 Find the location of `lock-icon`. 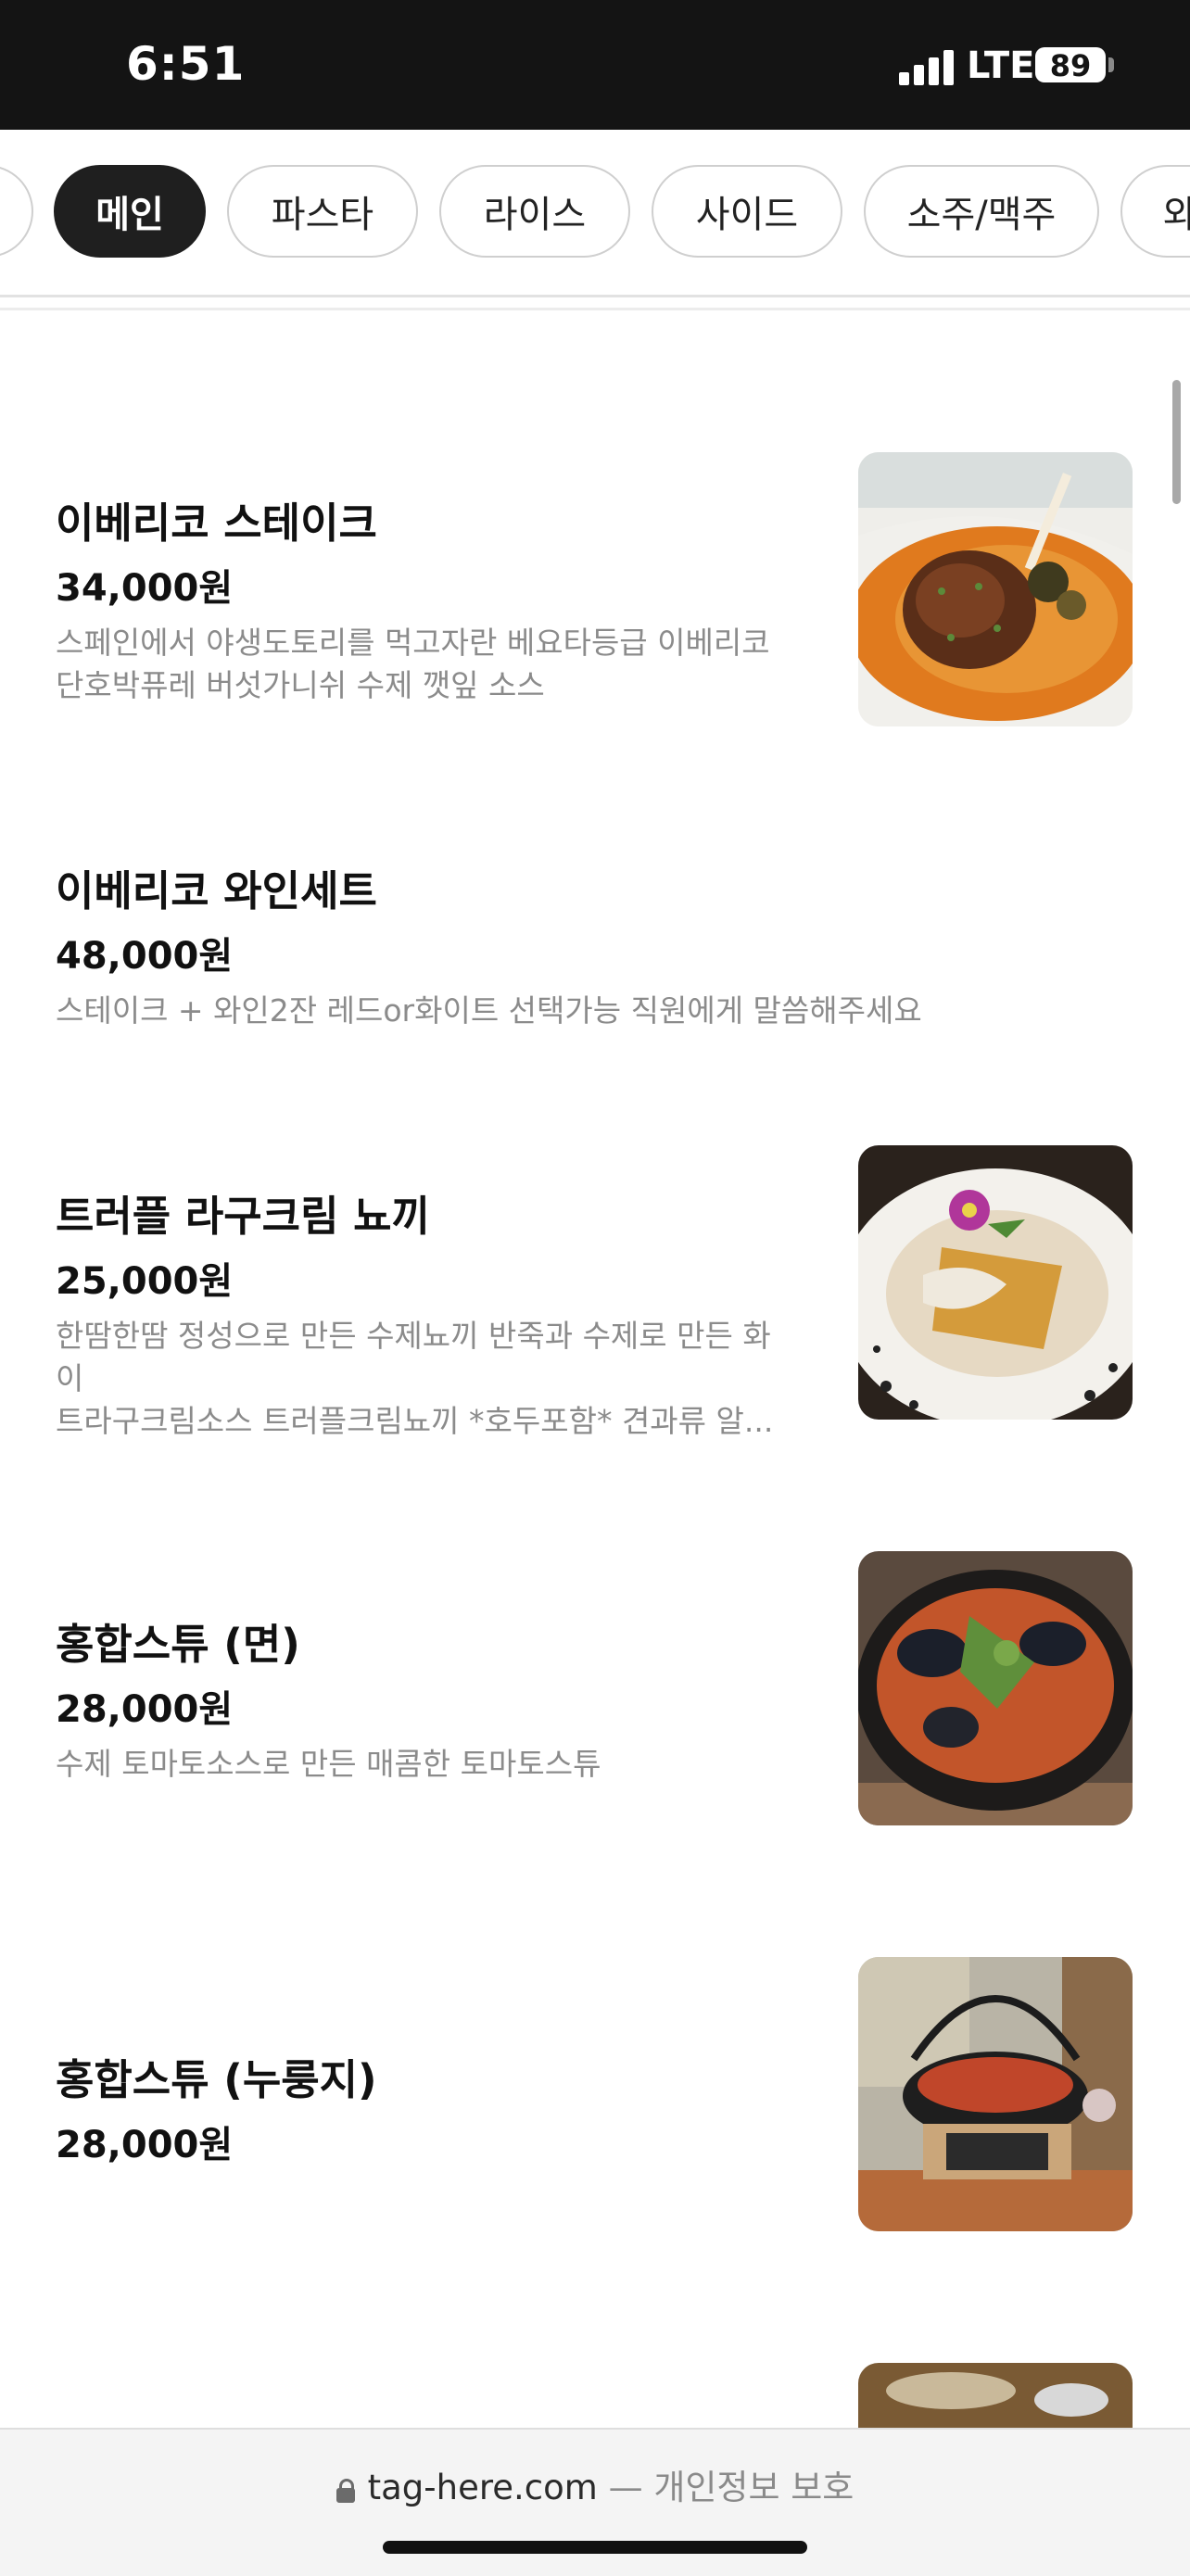

lock-icon is located at coordinates (345, 2491).